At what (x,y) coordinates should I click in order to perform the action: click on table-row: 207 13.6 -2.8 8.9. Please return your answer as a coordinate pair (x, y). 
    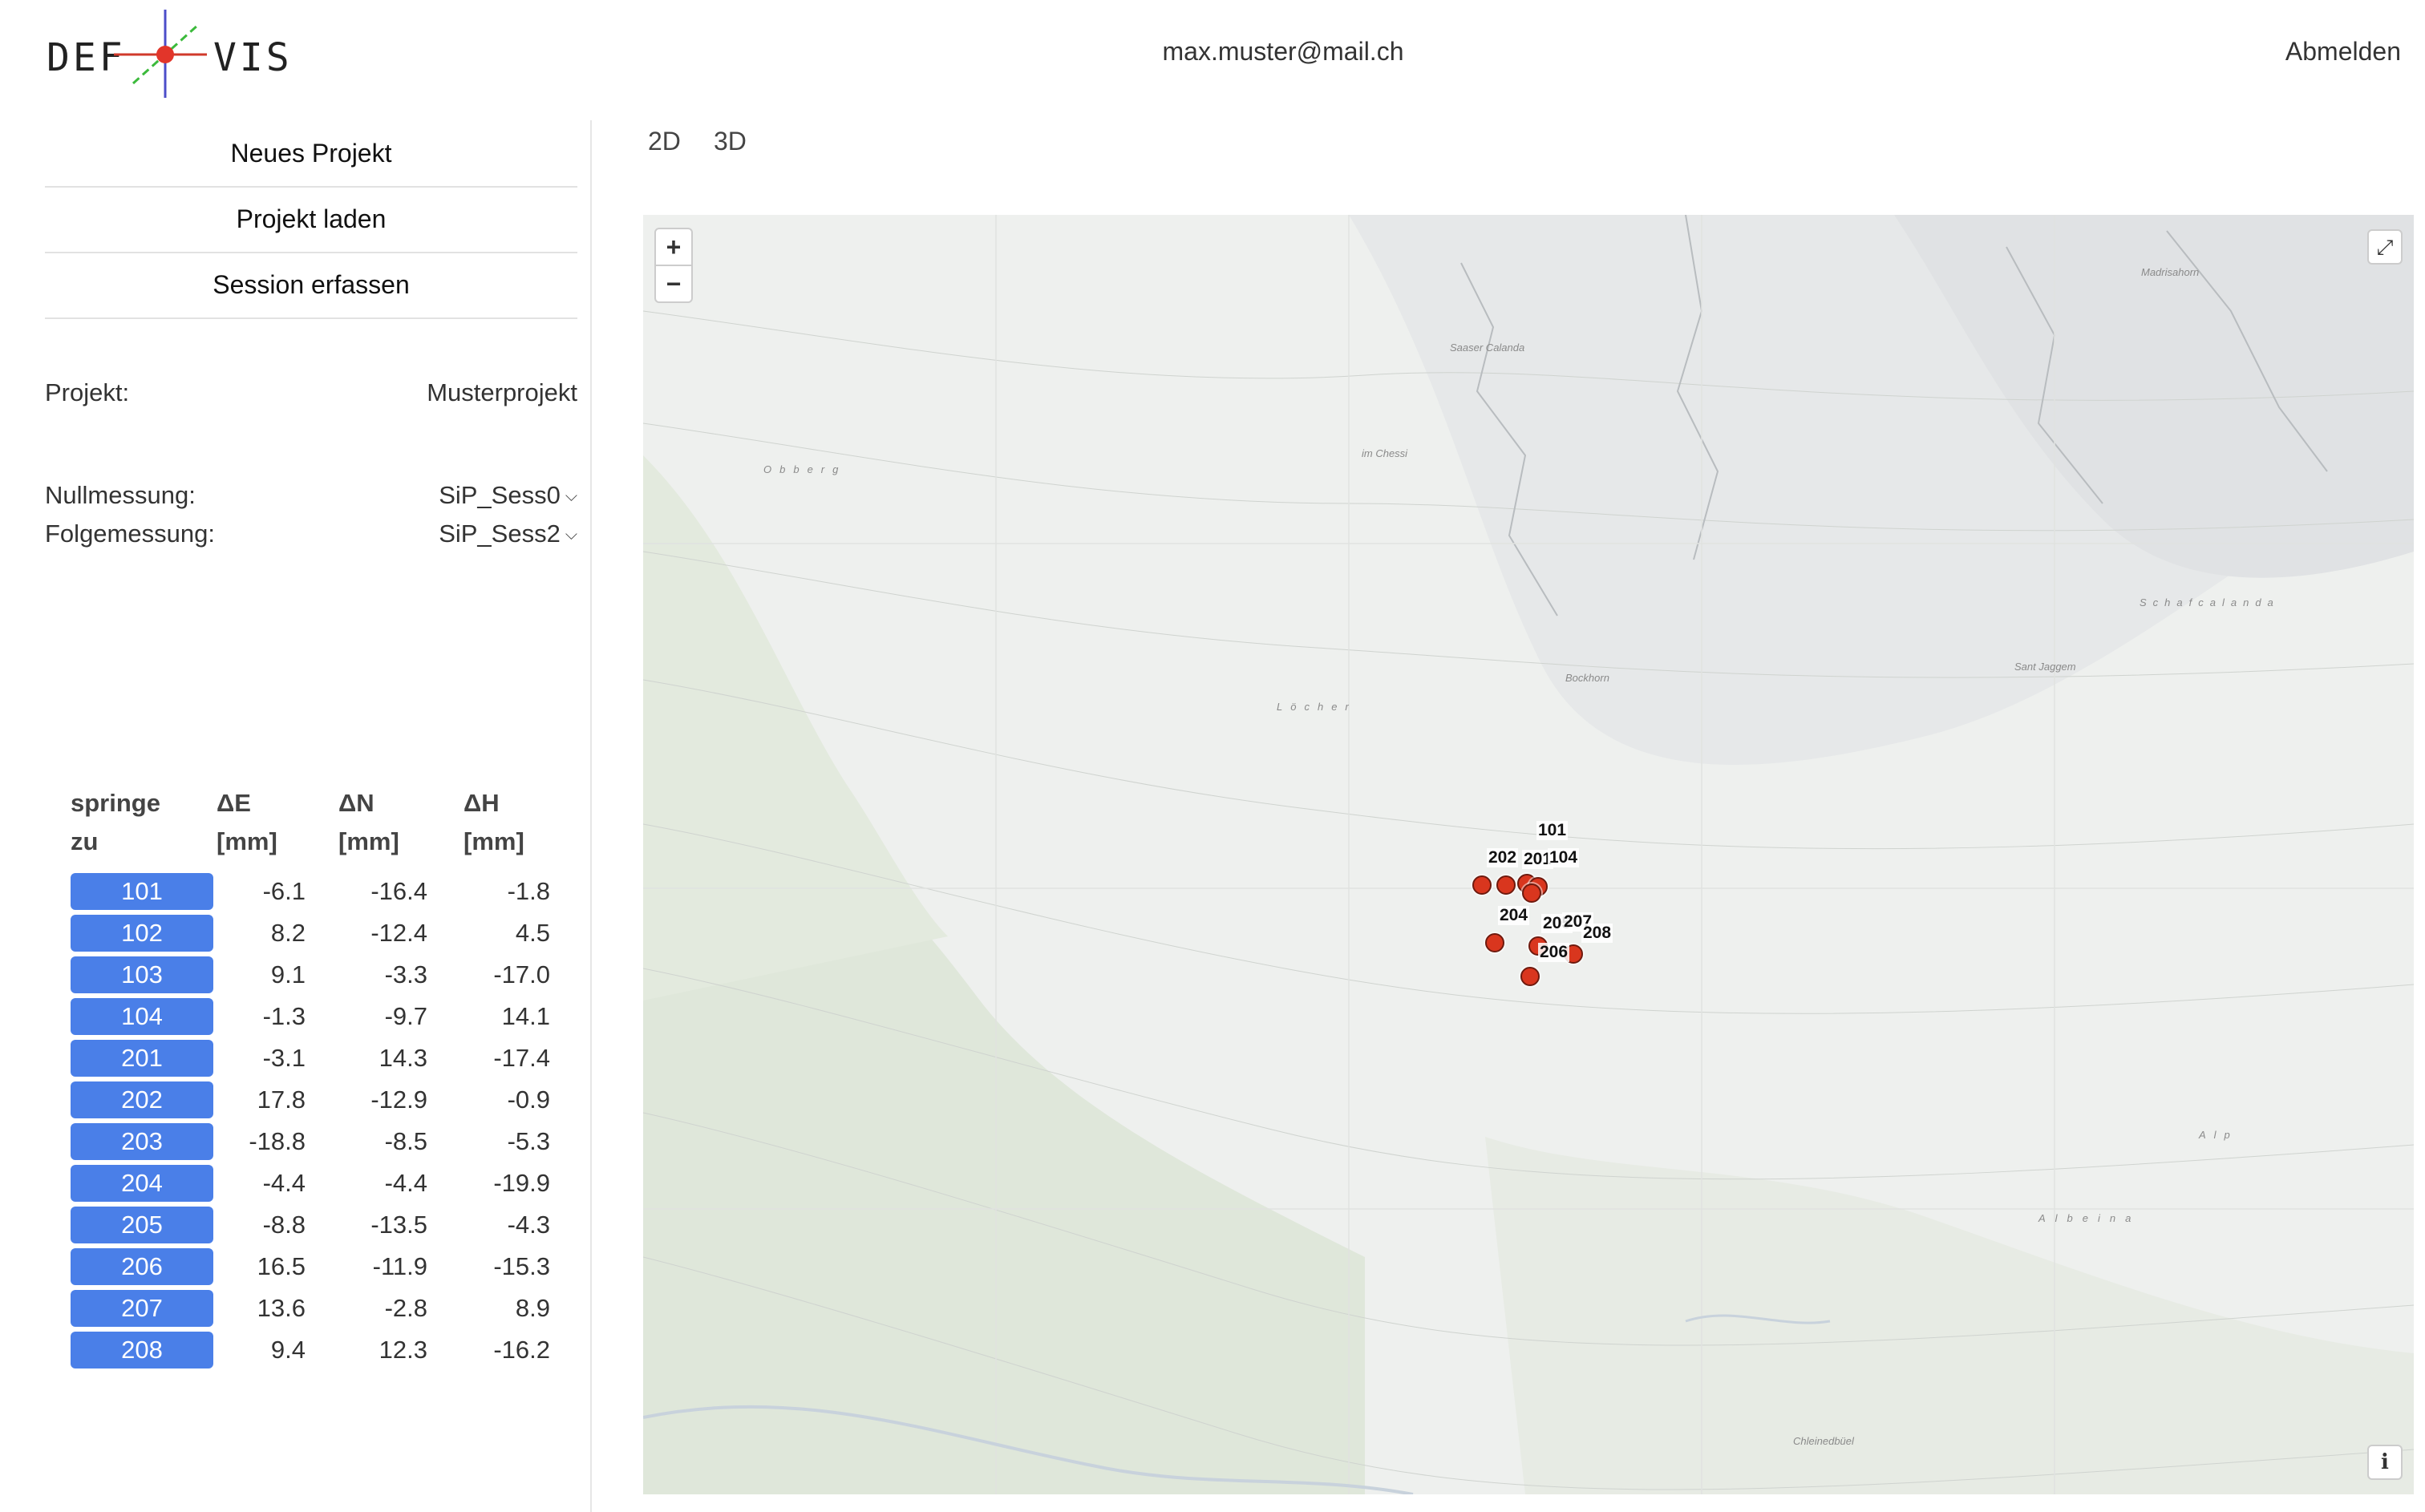
    Looking at the image, I should click on (319, 1308).